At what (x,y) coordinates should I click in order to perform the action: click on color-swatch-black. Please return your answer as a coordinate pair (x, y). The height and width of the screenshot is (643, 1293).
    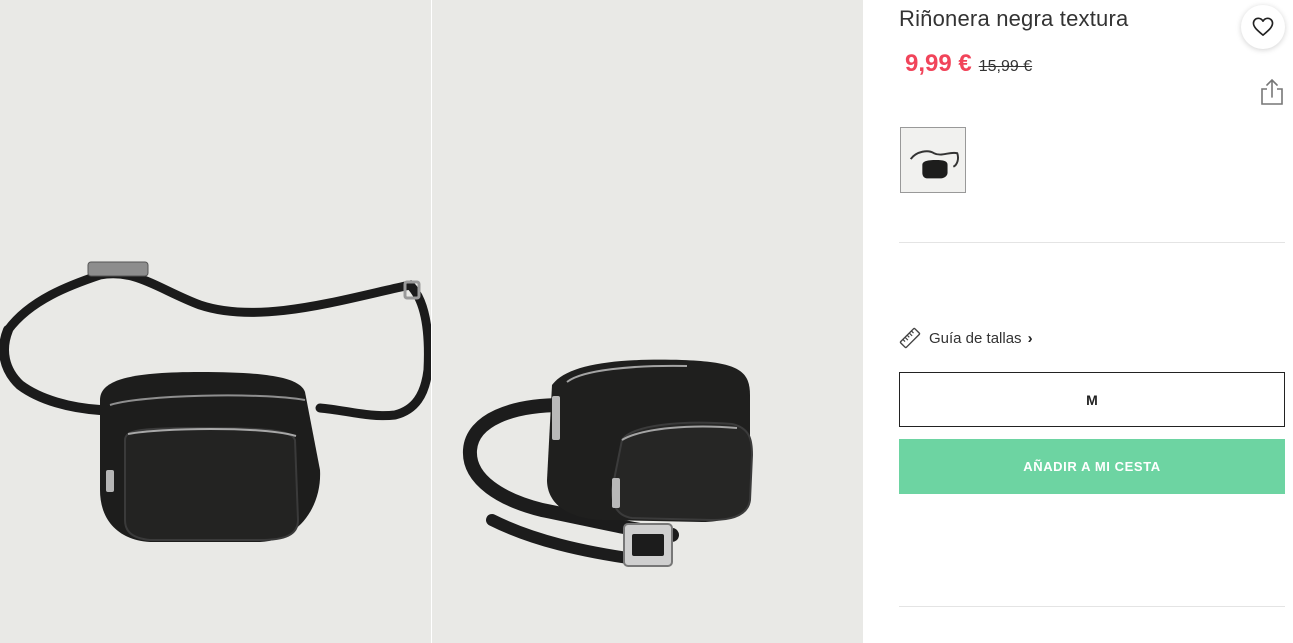
    Looking at the image, I should click on (933, 160).